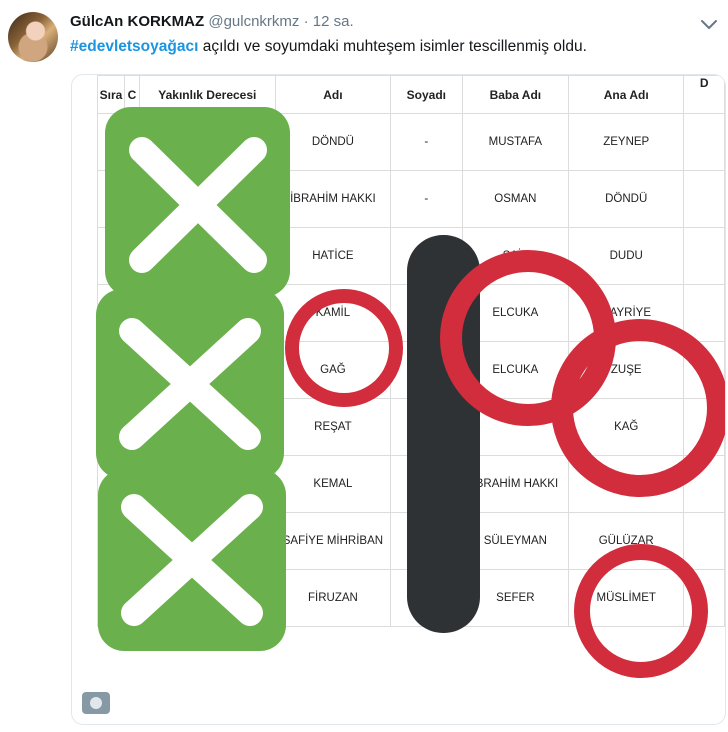 The image size is (728, 732). I want to click on tweet-timestamp: 12 sa., so click(333, 21).